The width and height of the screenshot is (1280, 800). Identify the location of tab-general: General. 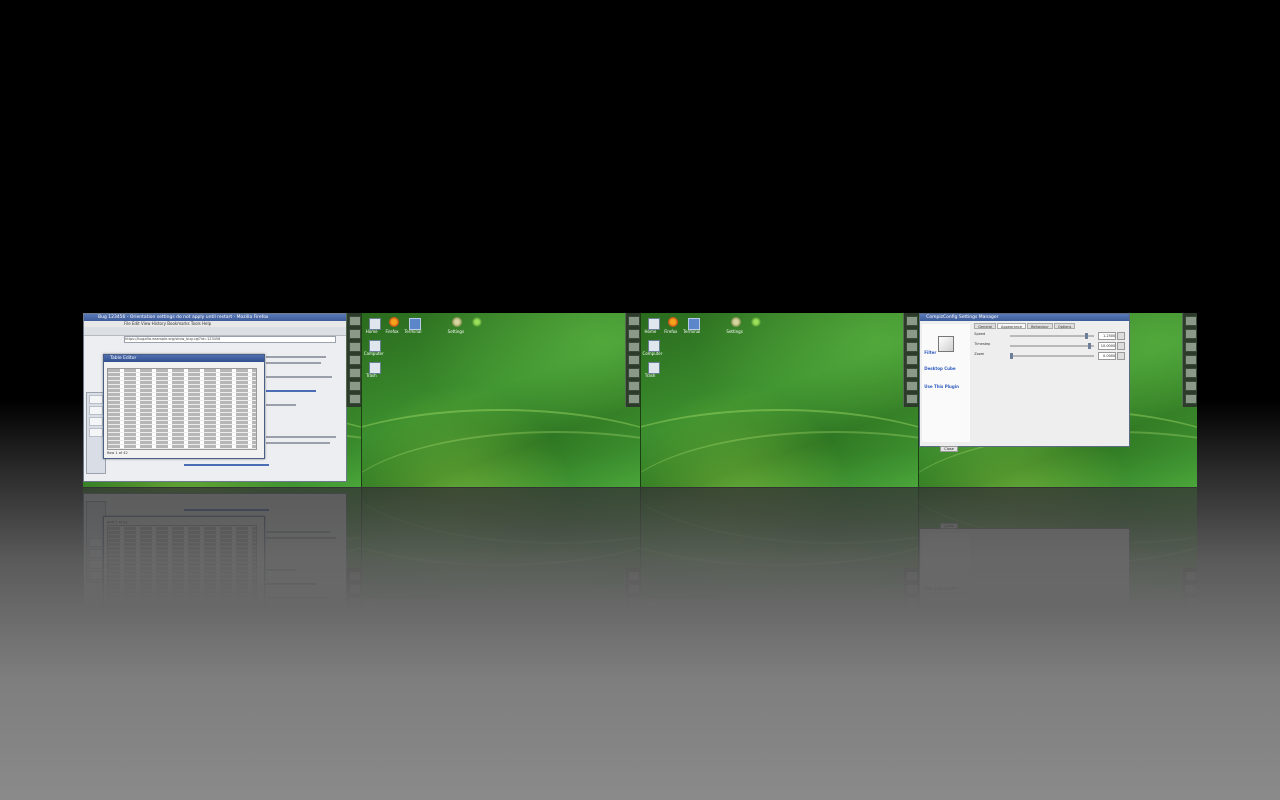
(985, 326).